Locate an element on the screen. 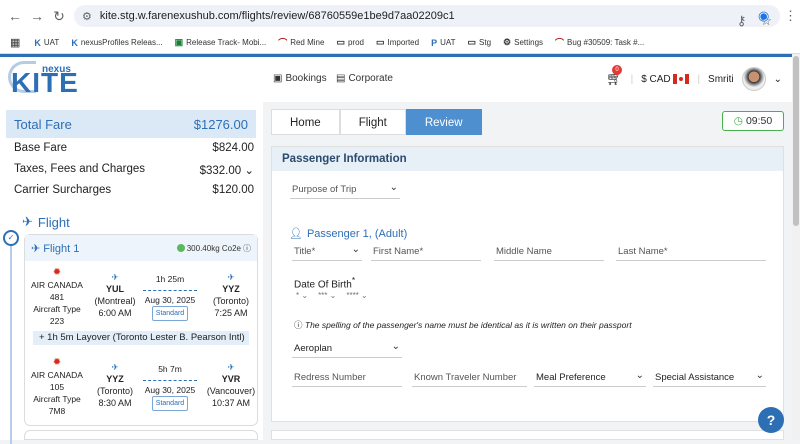  reload-icon: ↻ is located at coordinates (59, 16).